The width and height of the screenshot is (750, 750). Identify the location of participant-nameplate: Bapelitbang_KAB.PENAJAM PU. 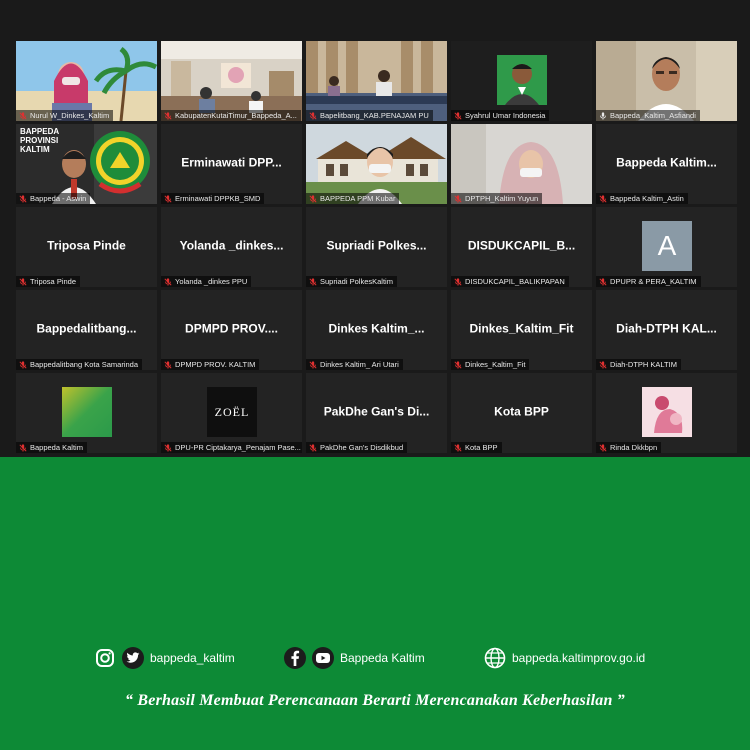
(369, 115).